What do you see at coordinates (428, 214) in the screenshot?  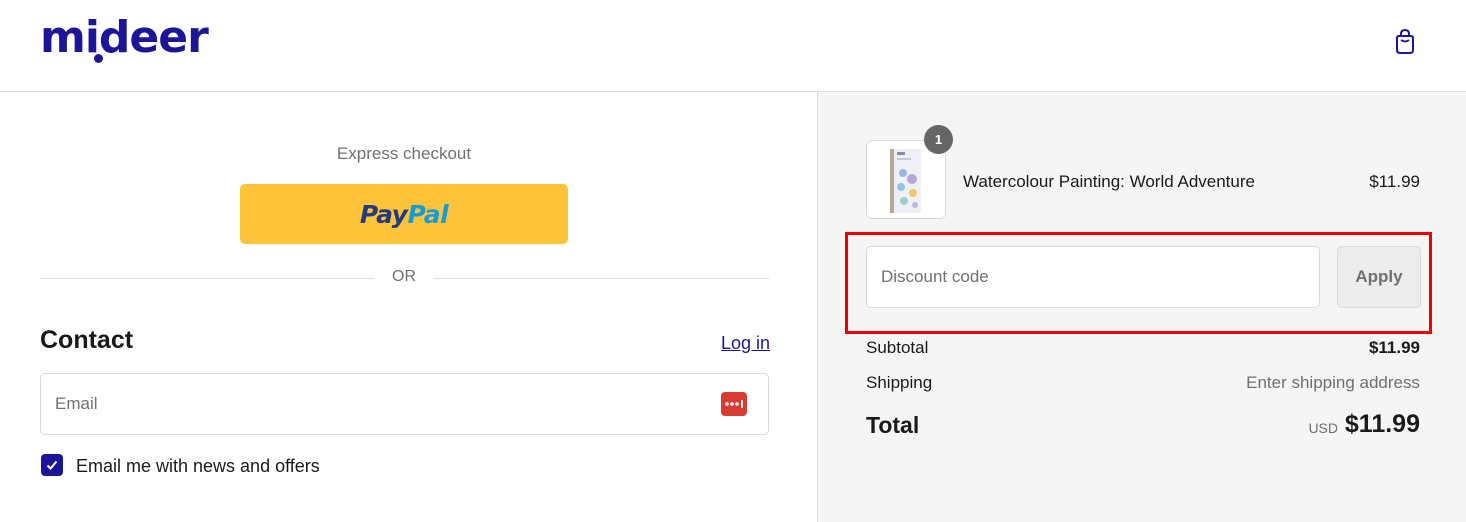 I see `paypal-logo-pal: Pal` at bounding box center [428, 214].